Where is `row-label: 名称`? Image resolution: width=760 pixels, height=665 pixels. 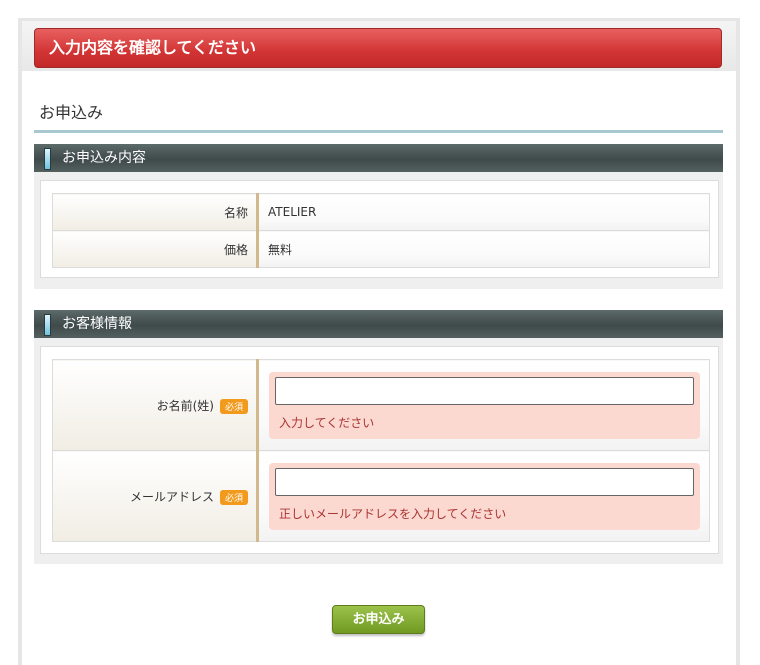
row-label: 名称 is located at coordinates (155, 212).